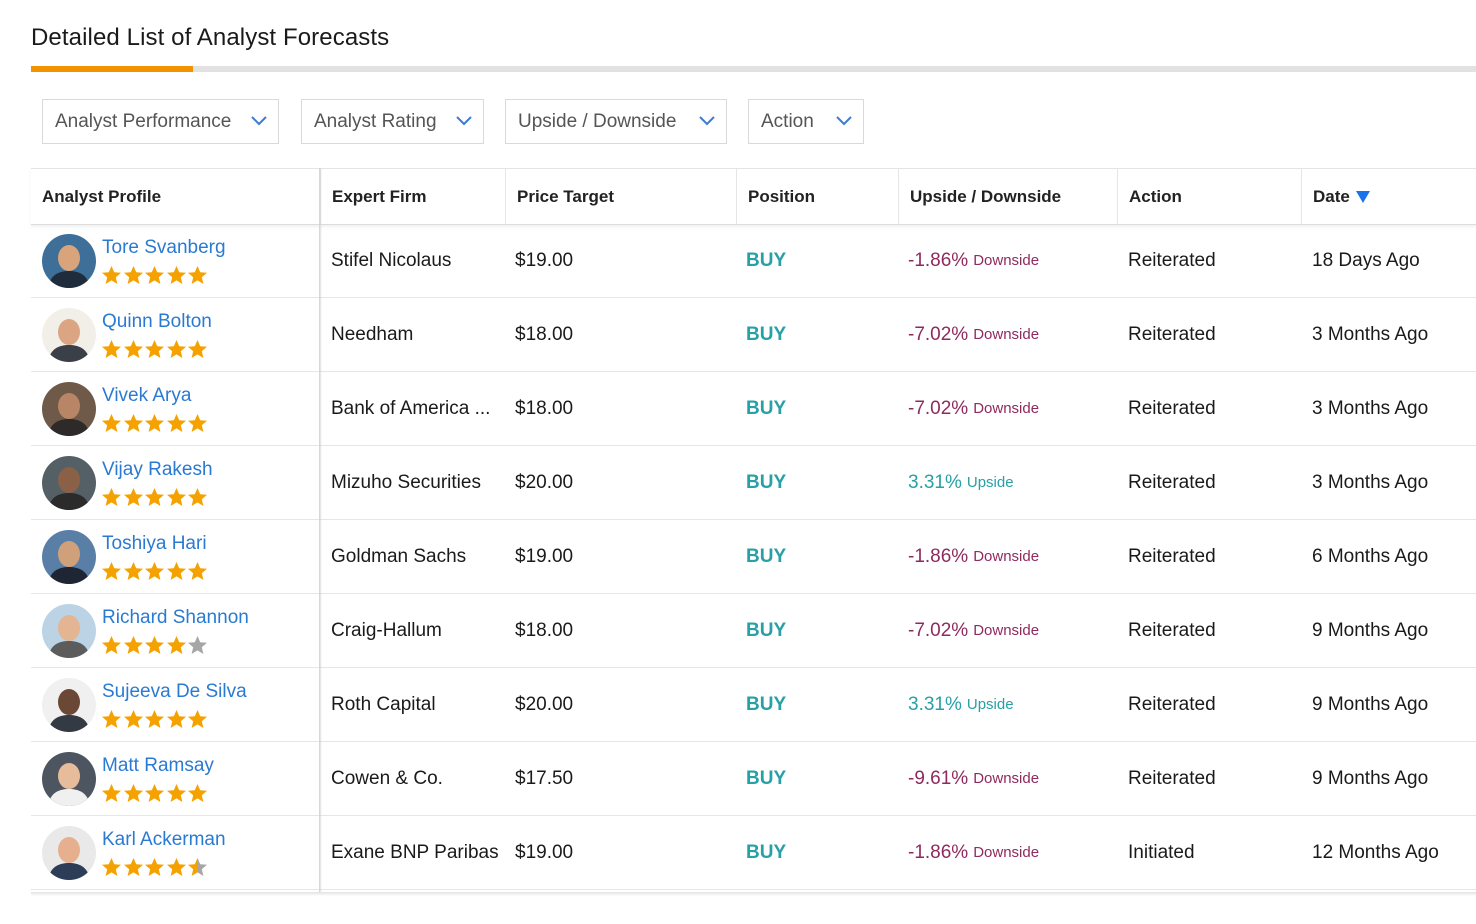 This screenshot has height=924, width=1476. Describe the element at coordinates (935, 482) in the screenshot. I see `upside-percent: 3.31%` at that location.